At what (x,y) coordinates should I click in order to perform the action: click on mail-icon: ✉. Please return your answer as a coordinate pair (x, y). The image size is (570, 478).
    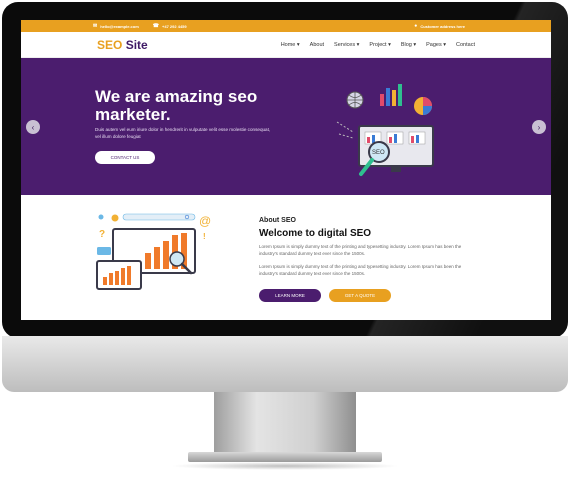
    Looking at the image, I should click on (95, 26).